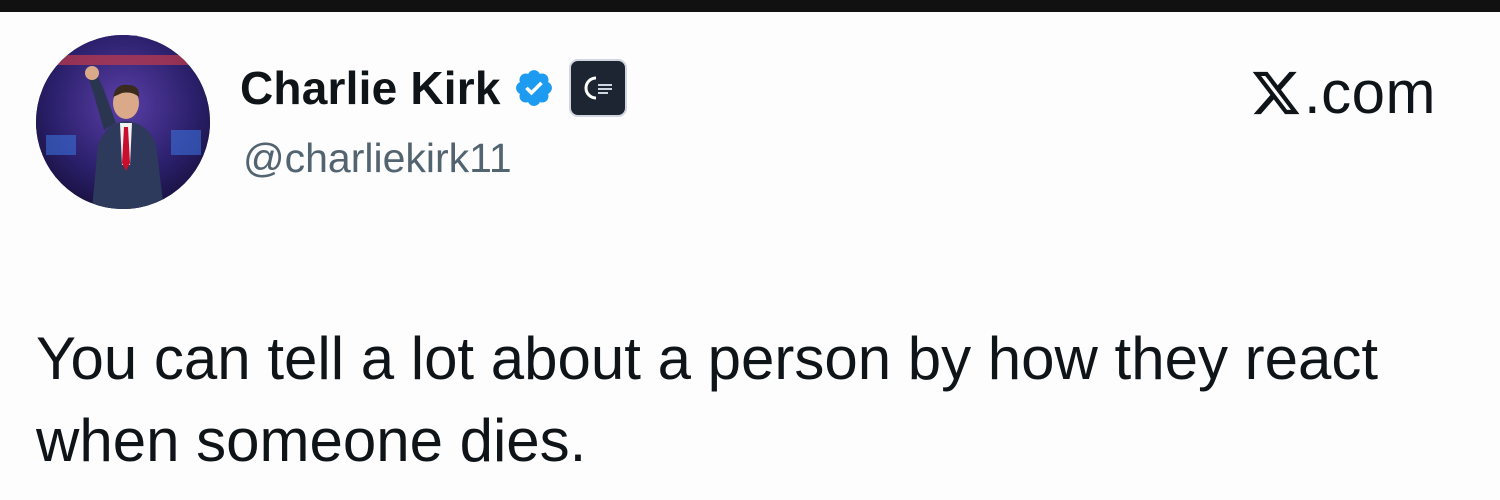  What do you see at coordinates (750, 6) in the screenshot?
I see `top-border-bar` at bounding box center [750, 6].